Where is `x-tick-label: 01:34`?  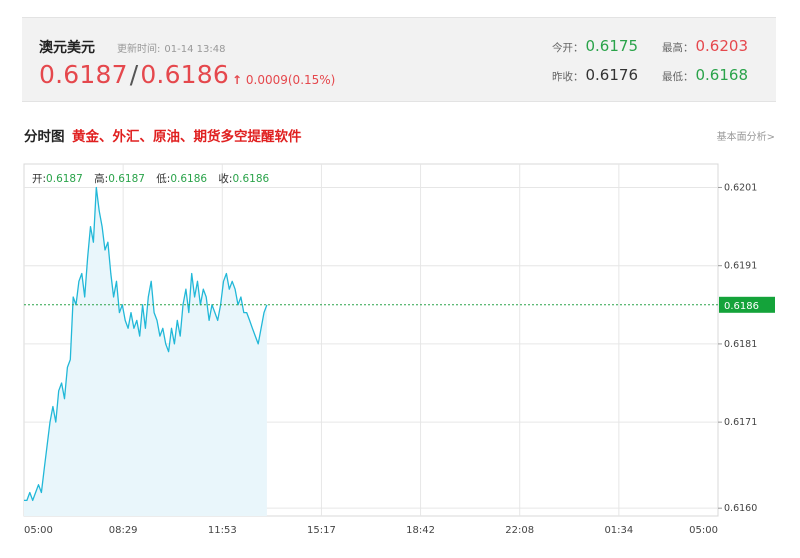
x-tick-label: 01:34 is located at coordinates (618, 530).